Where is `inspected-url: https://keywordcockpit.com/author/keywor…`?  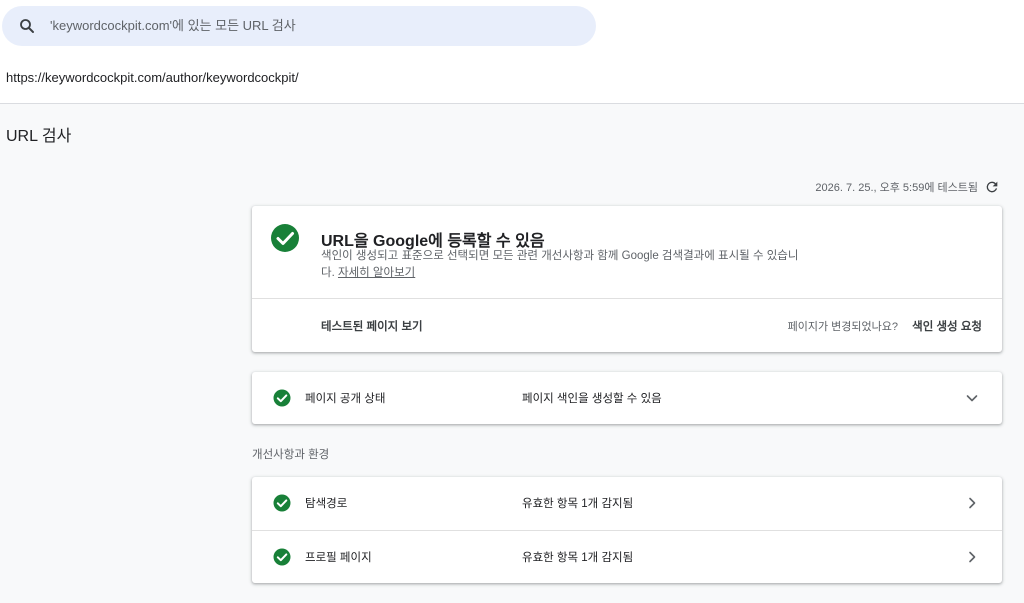
inspected-url: https://keywordcockpit.com/author/keywor… is located at coordinates (152, 77).